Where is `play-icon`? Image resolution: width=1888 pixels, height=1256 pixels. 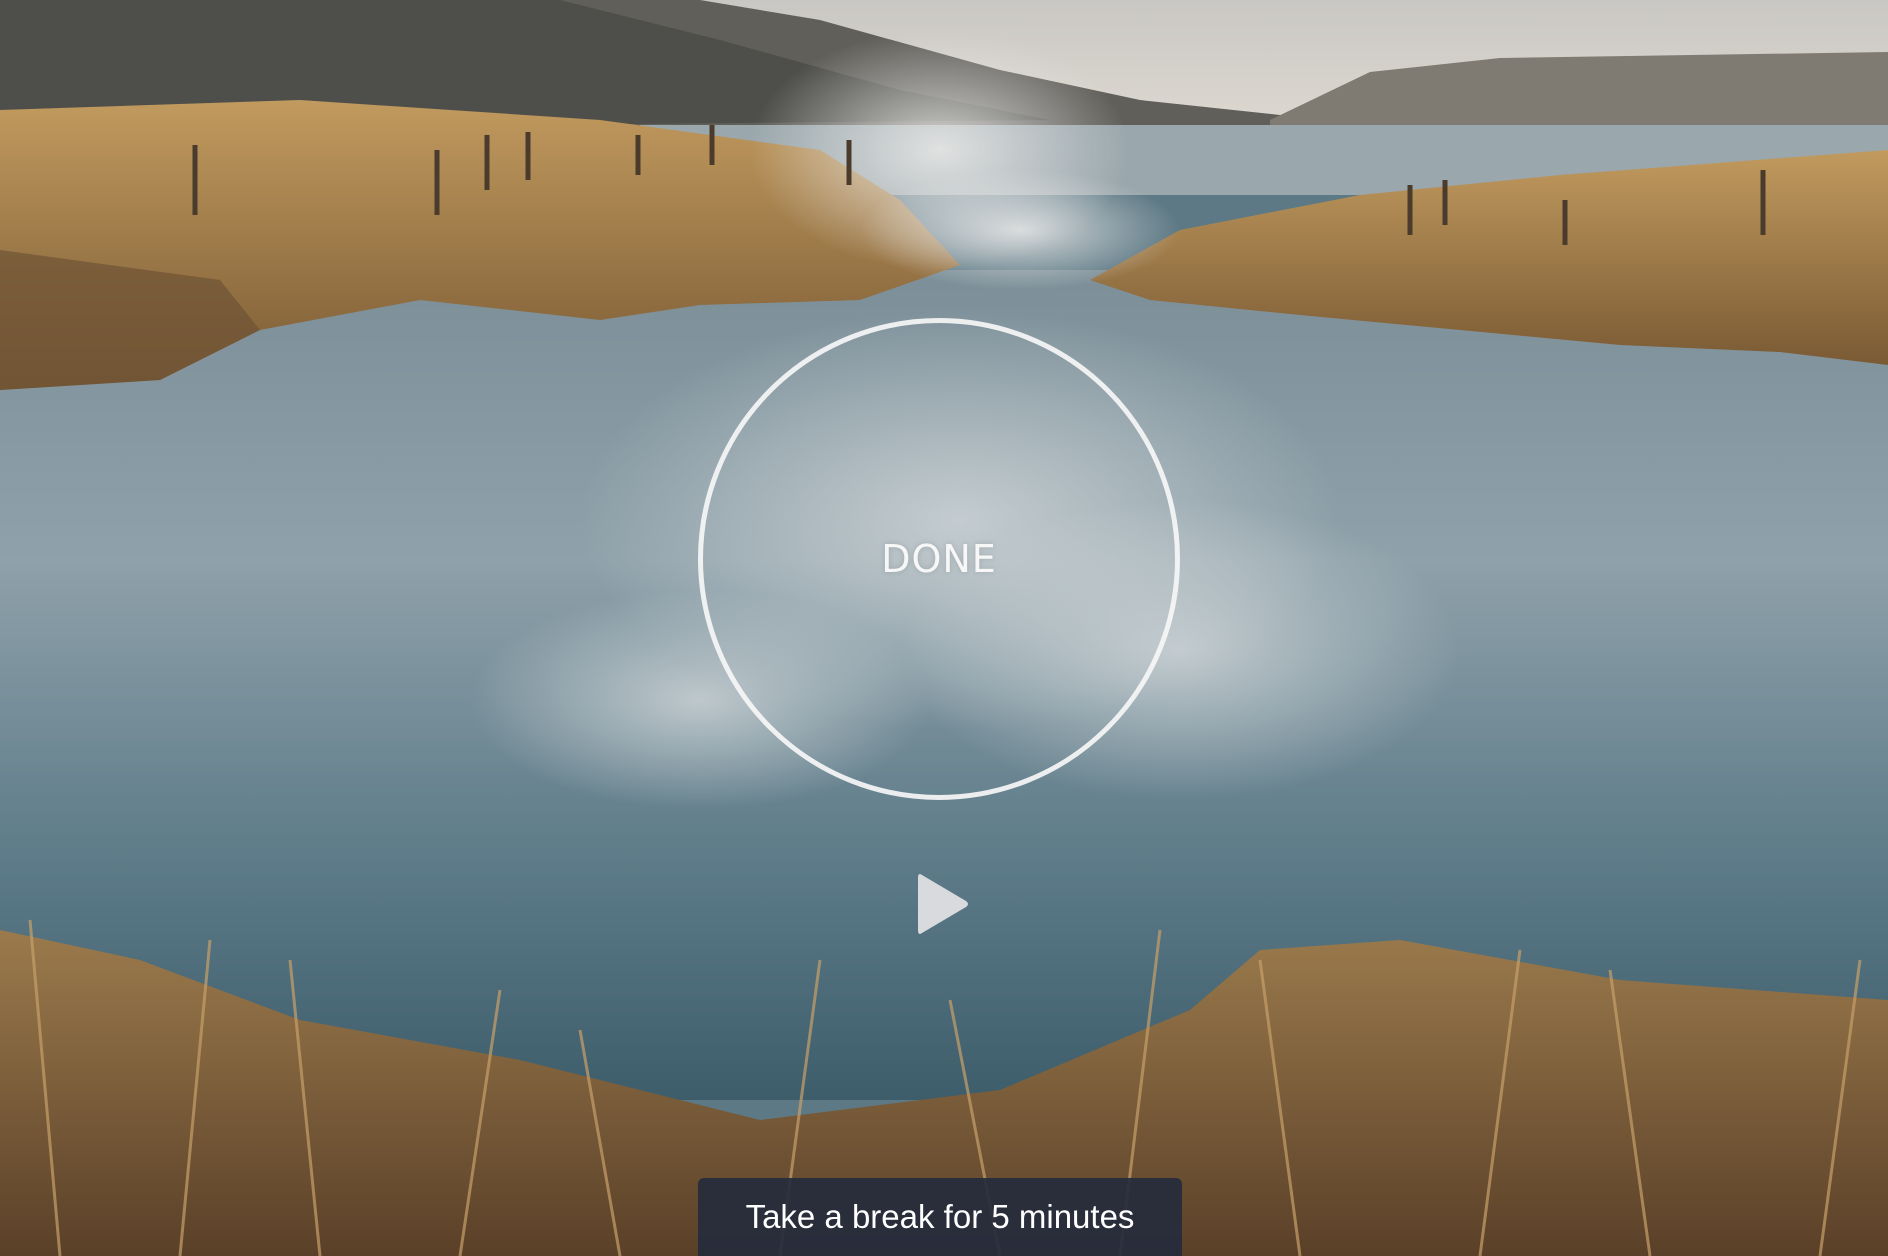
play-icon is located at coordinates (943, 904).